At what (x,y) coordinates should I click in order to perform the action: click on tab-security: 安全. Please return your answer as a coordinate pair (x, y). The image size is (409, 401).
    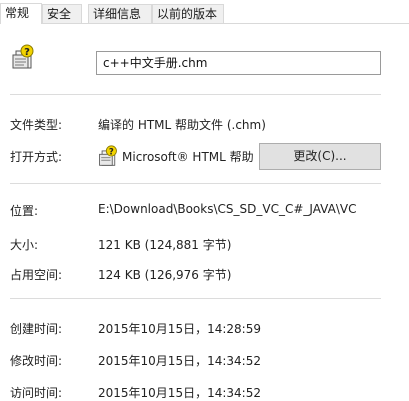
    Looking at the image, I should click on (62, 13).